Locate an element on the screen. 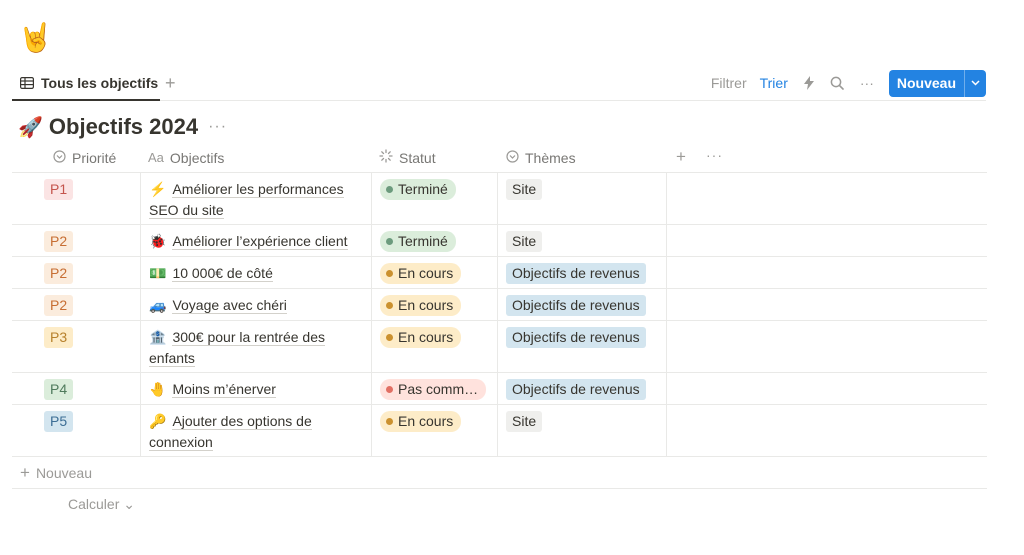 The height and width of the screenshot is (555, 1024). column-themes-label: Thèmes is located at coordinates (550, 157).